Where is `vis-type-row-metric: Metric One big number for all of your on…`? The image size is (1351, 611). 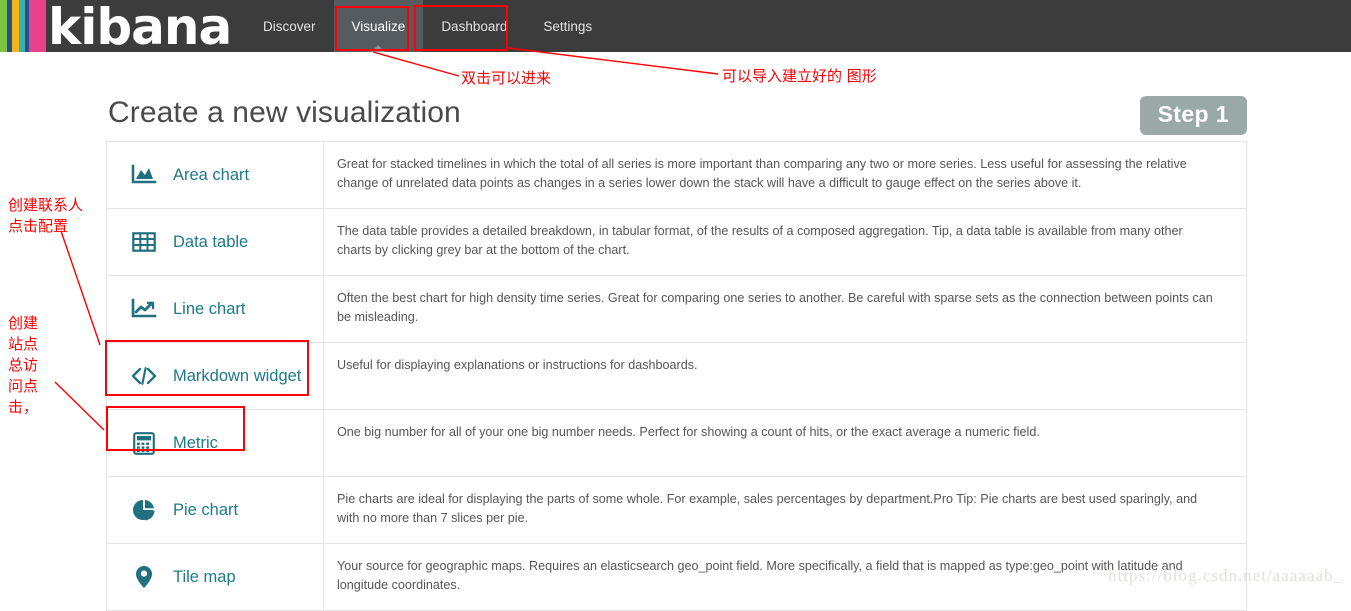
vis-type-row-metric: Metric One big number for all of your on… is located at coordinates (676, 443).